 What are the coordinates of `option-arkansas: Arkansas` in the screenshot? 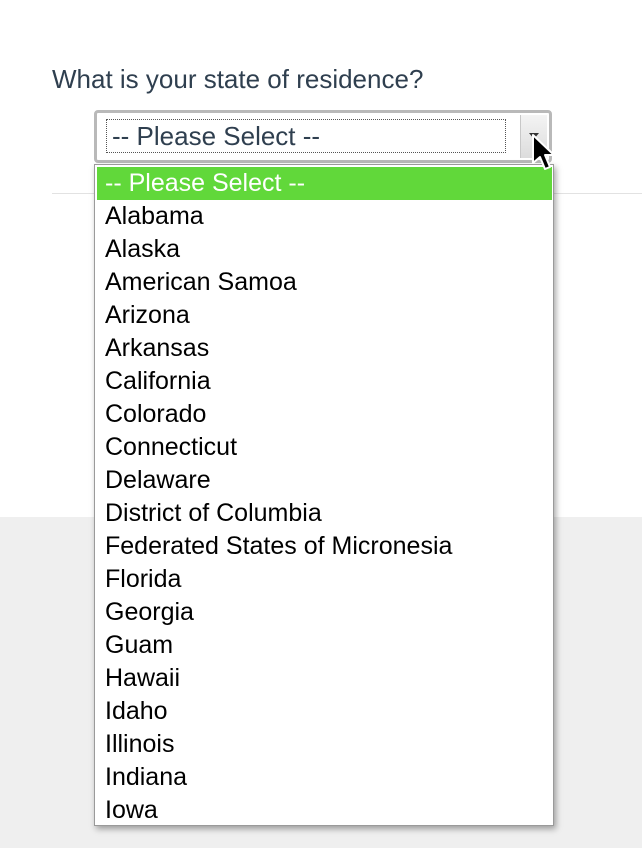 It's located at (324, 348).